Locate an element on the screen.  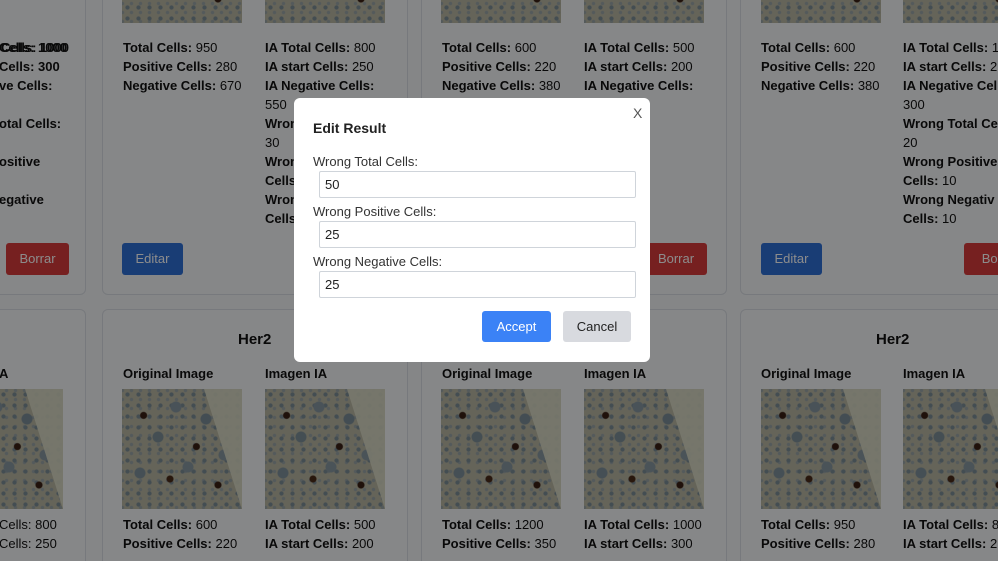
modal-title: Edit Result is located at coordinates (350, 128).